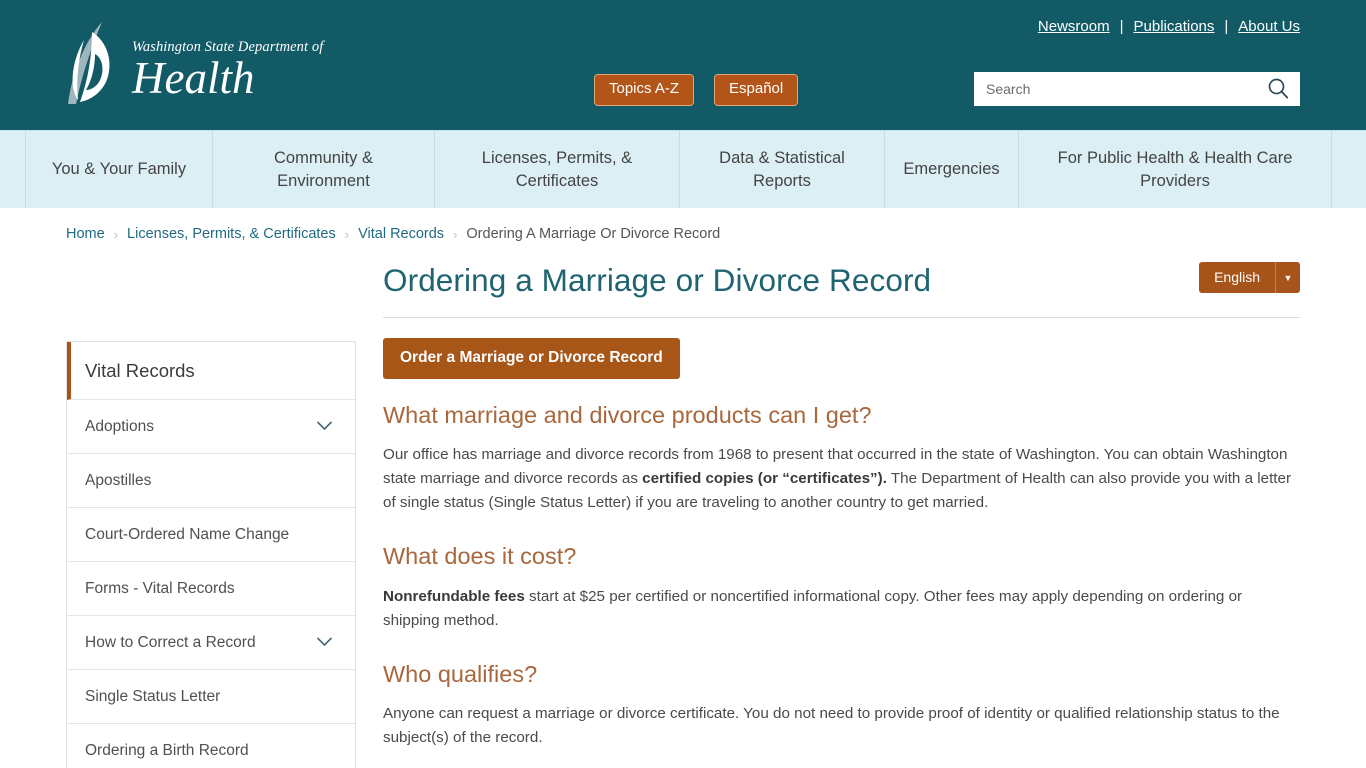 The image size is (1366, 768). I want to click on breadcrumb-chevron-icon-1: ›, so click(116, 234).